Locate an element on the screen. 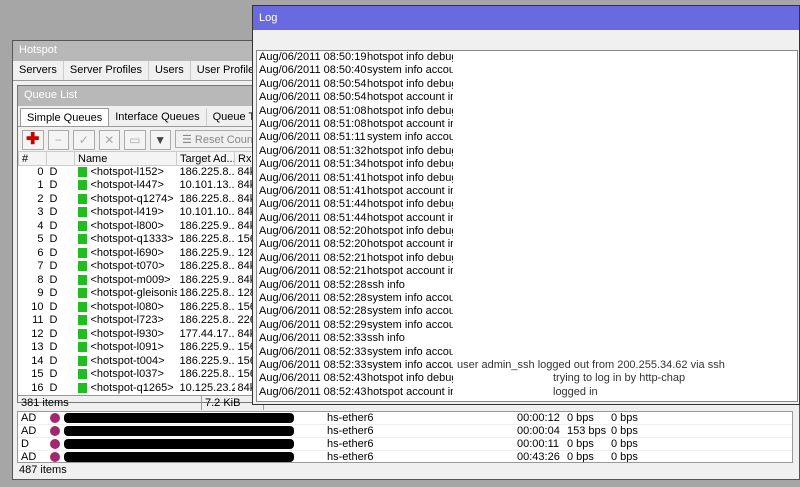  log-time: Aug/06/2011 08:52:28 is located at coordinates (313, 284).